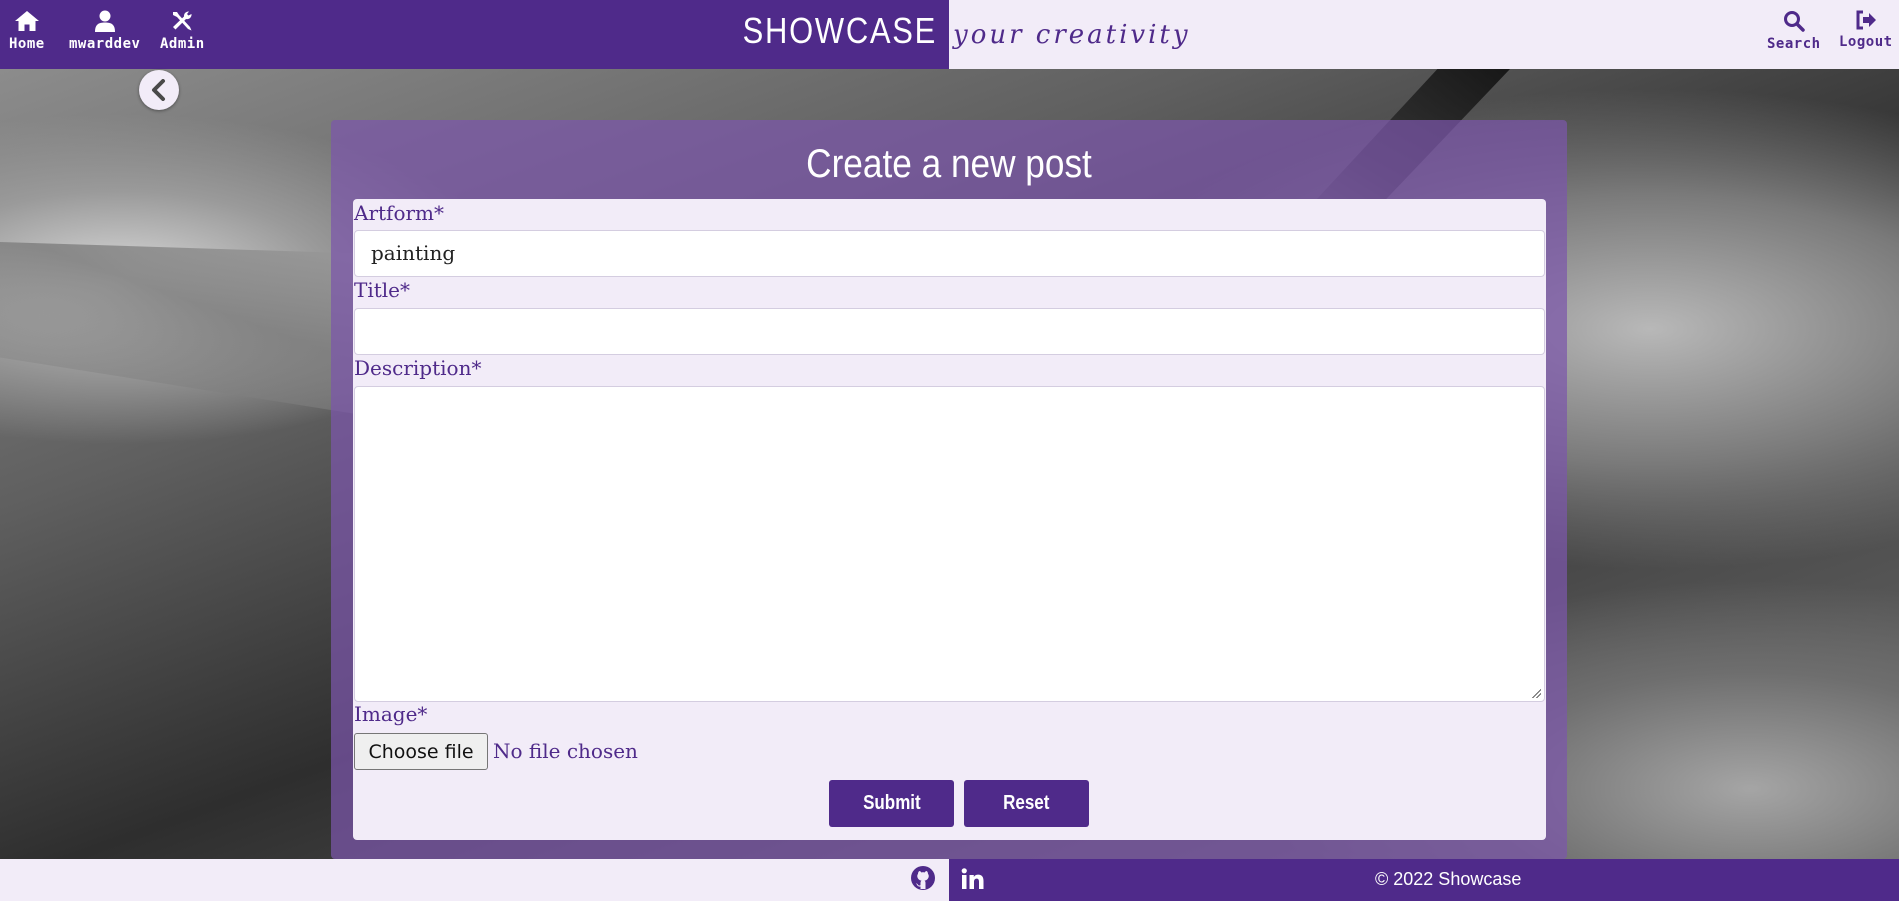 Image resolution: width=1899 pixels, height=901 pixels. Describe the element at coordinates (474, 880) in the screenshot. I see `footer-left` at that location.